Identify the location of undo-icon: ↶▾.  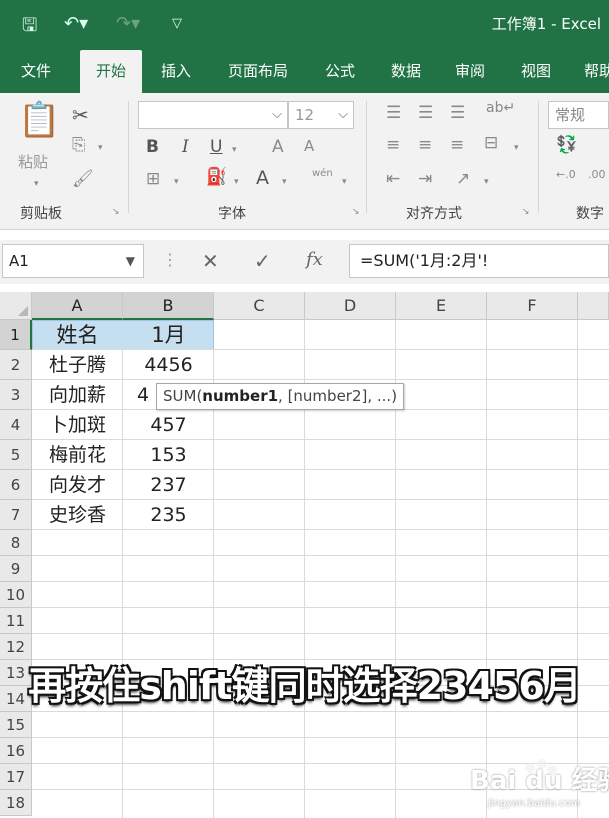
(76, 23).